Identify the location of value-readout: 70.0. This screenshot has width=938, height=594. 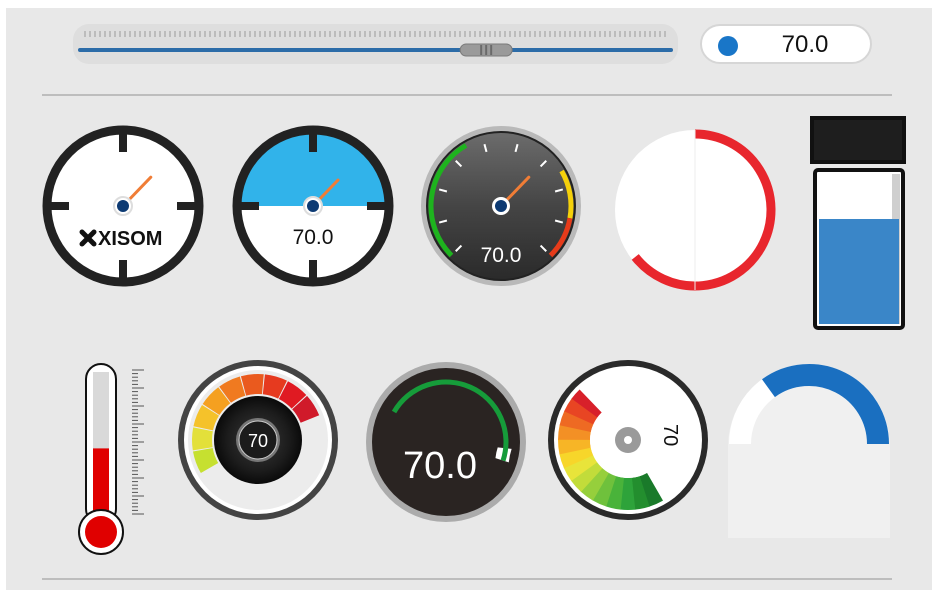
(786, 44).